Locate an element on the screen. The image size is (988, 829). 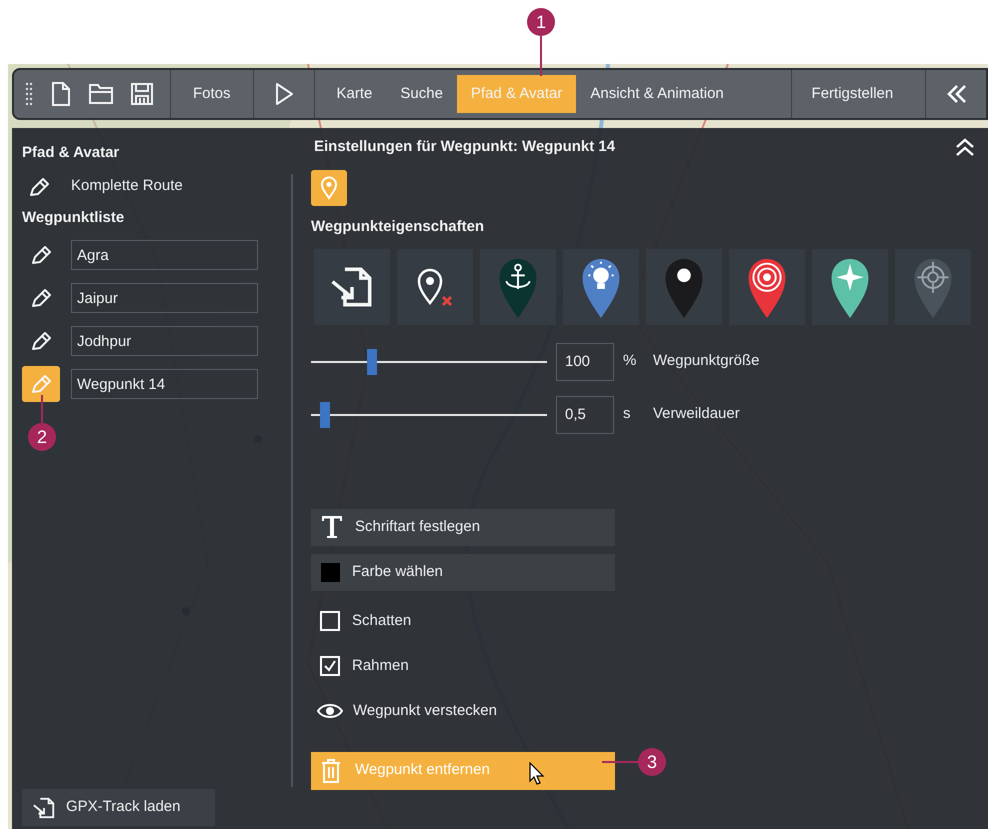
cursor-icon is located at coordinates (537, 774).